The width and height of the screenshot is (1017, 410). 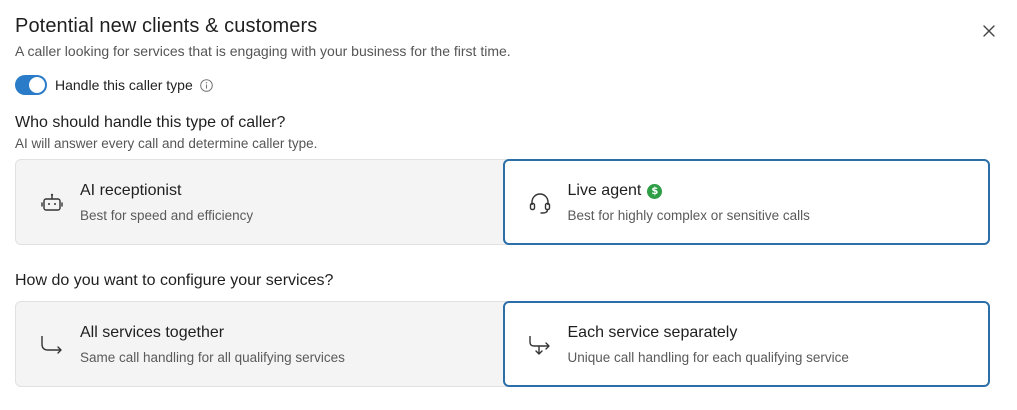 What do you see at coordinates (52, 345) in the screenshot?
I see `merge-arrow-icon` at bounding box center [52, 345].